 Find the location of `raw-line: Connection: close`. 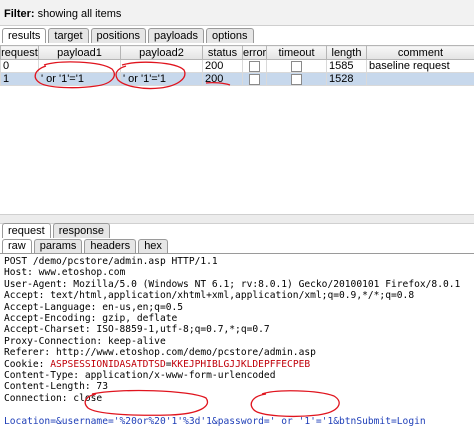

raw-line: Connection: close is located at coordinates (238, 398).